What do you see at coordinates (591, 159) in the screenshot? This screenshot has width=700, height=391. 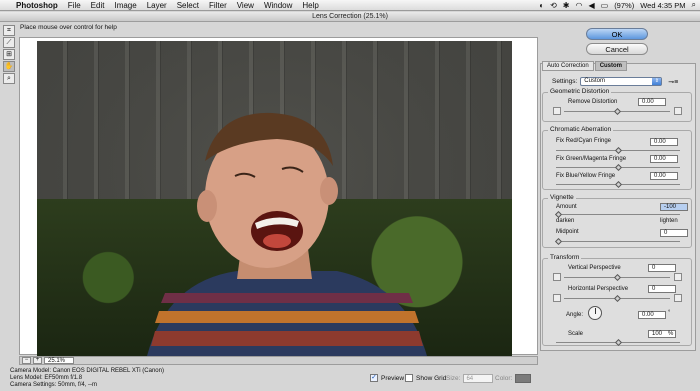 I see `green-magenta-label: Fix Green/Magenta Fringe` at bounding box center [591, 159].